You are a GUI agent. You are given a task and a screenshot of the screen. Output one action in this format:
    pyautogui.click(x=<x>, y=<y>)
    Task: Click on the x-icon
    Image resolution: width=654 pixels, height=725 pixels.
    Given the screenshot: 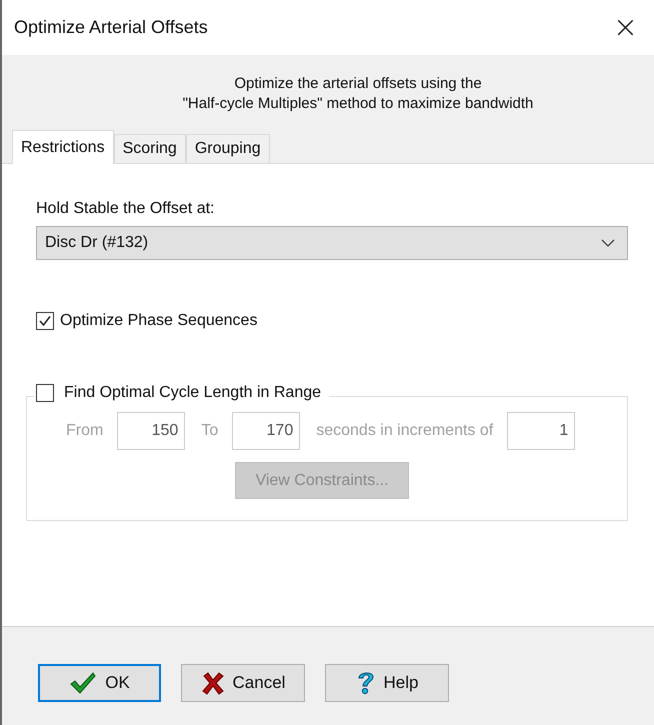 What is the action you would take?
    pyautogui.click(x=212, y=683)
    